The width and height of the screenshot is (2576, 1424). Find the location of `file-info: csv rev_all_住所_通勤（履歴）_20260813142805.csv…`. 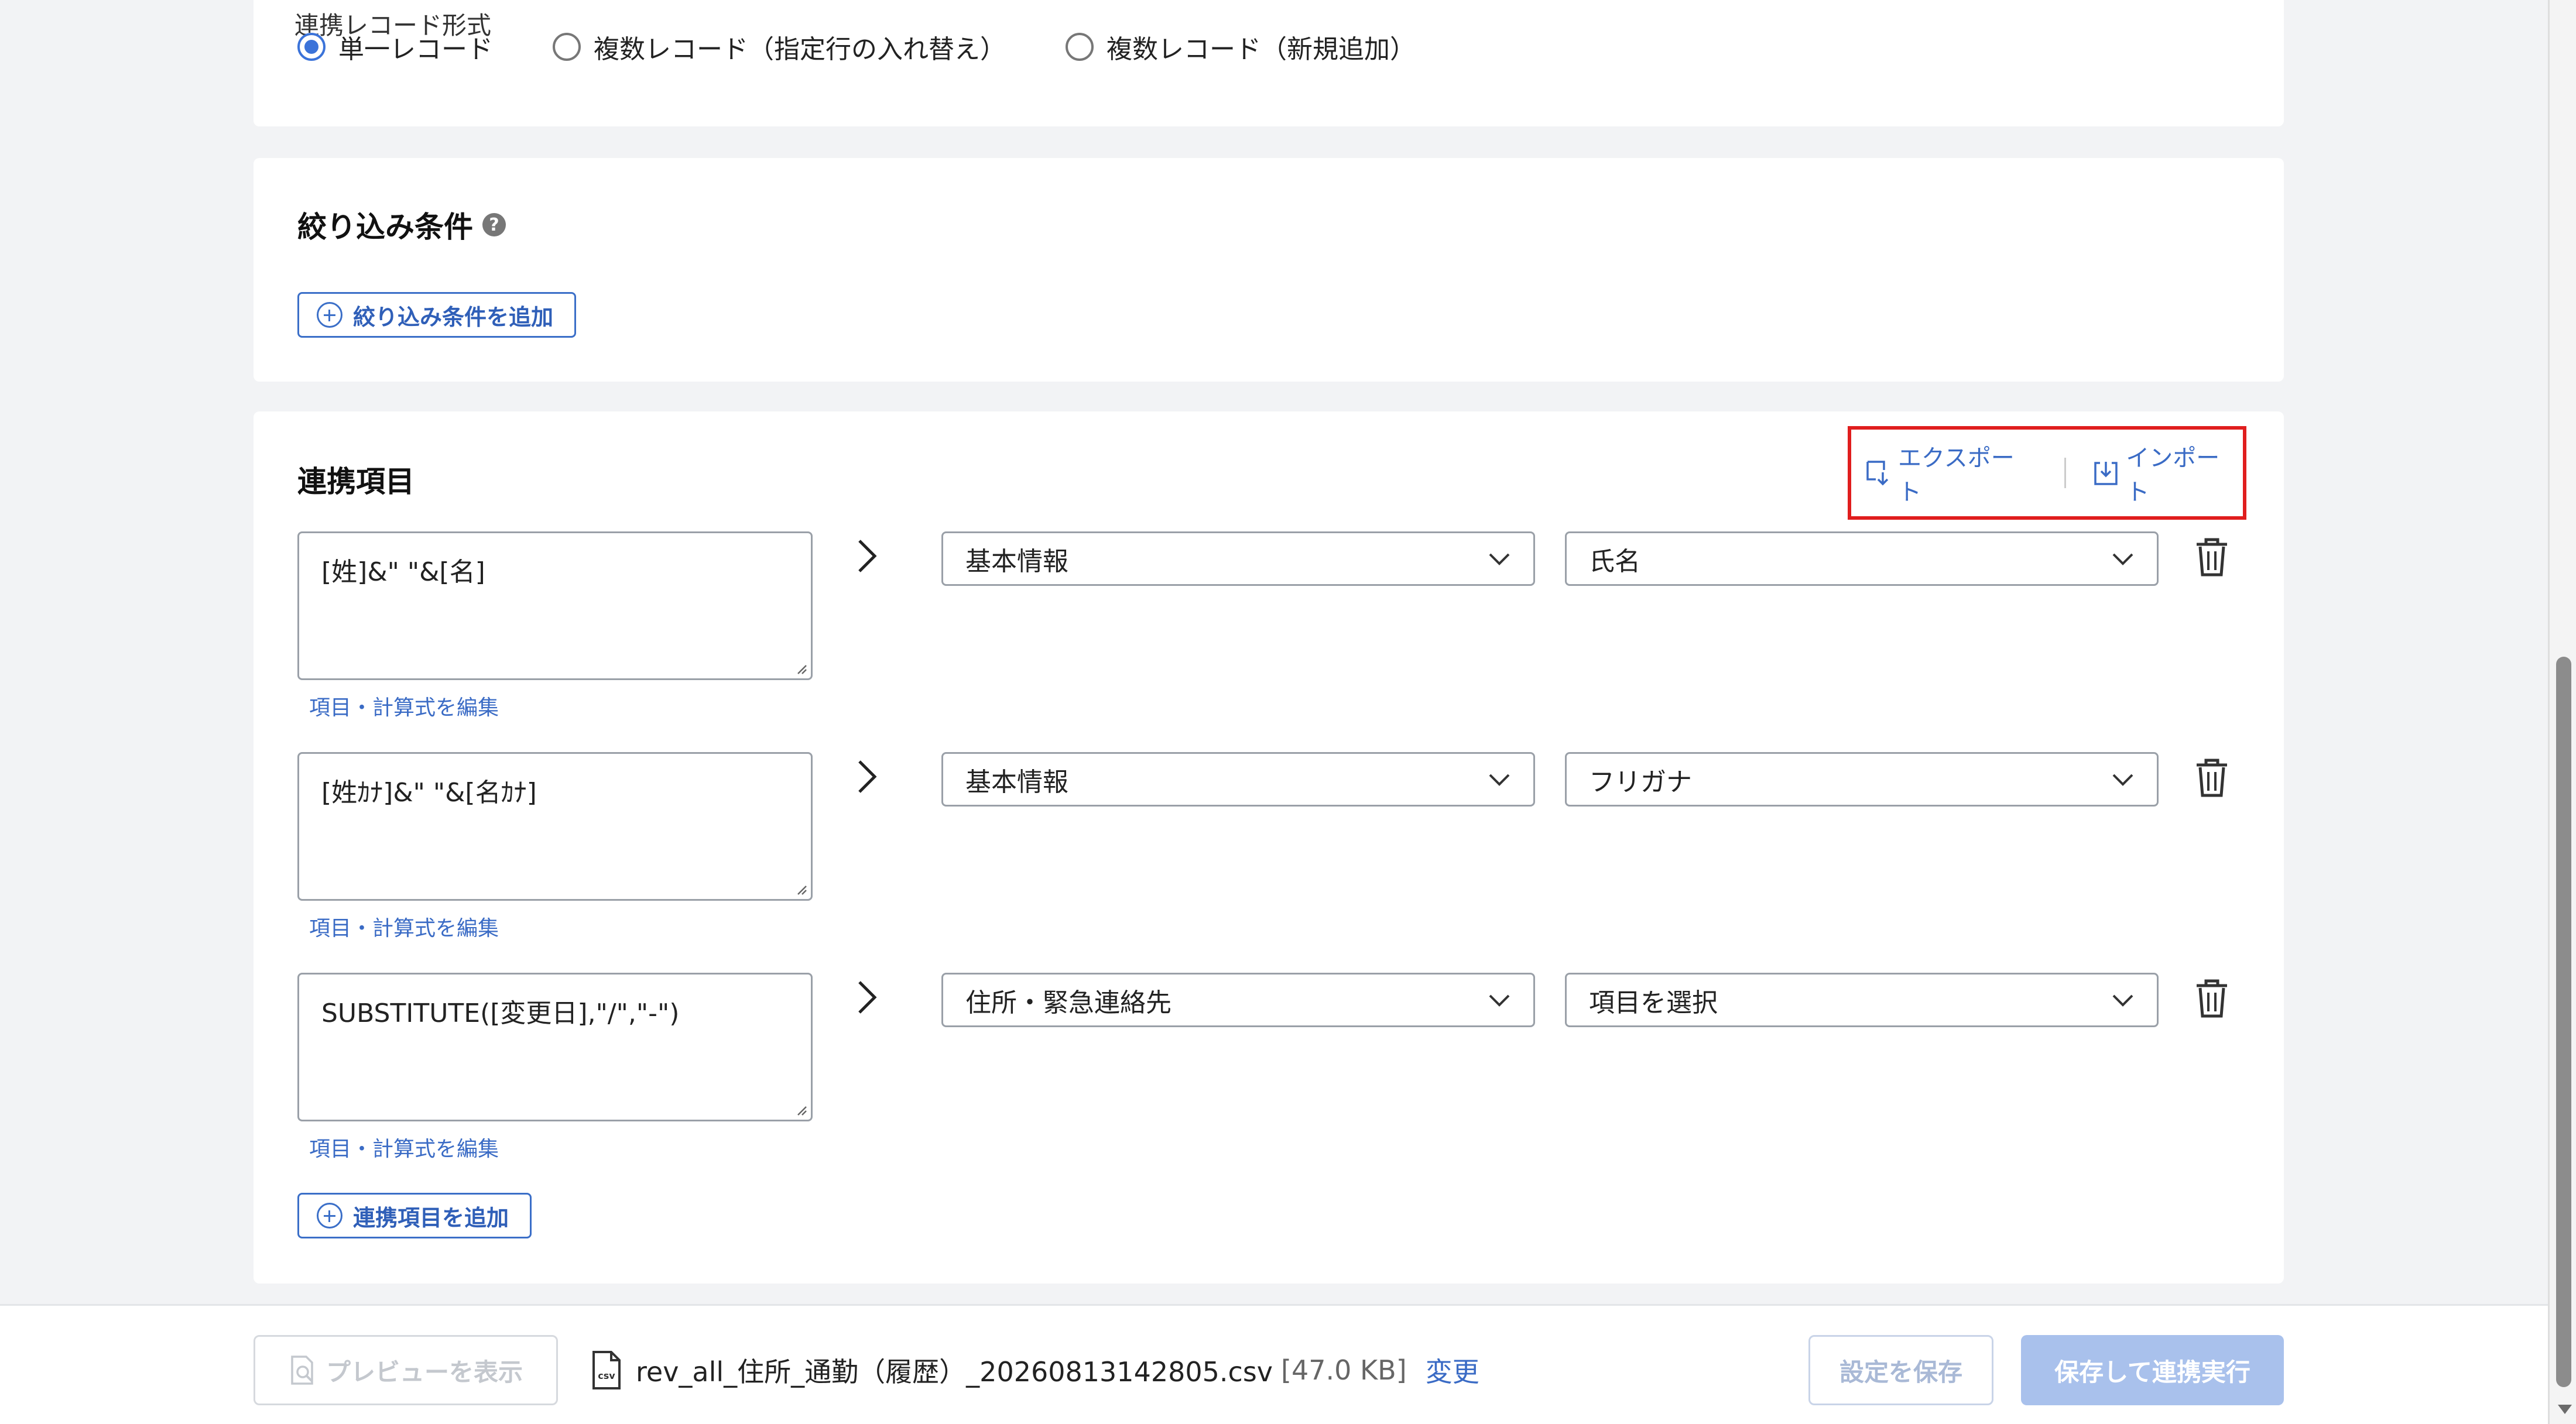

file-info: csv rev_all_住所_通勤（履歴）_20260813142805.csv… is located at coordinates (1034, 1370).